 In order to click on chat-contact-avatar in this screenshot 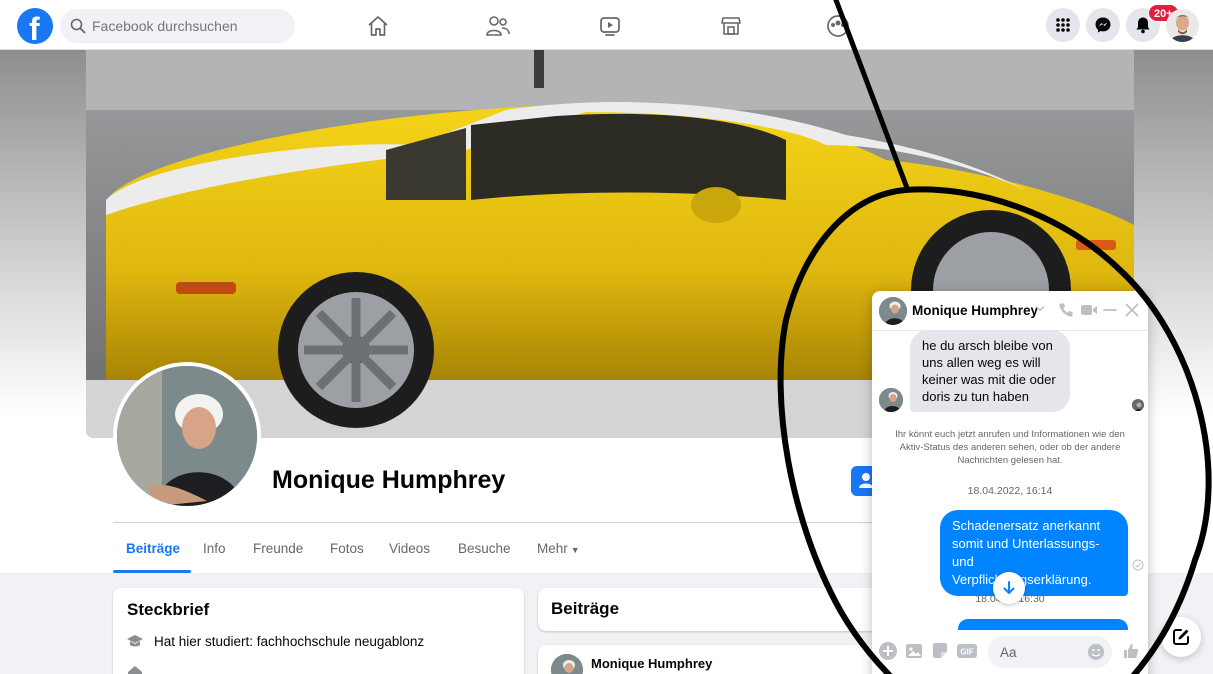, I will do `click(893, 311)`.